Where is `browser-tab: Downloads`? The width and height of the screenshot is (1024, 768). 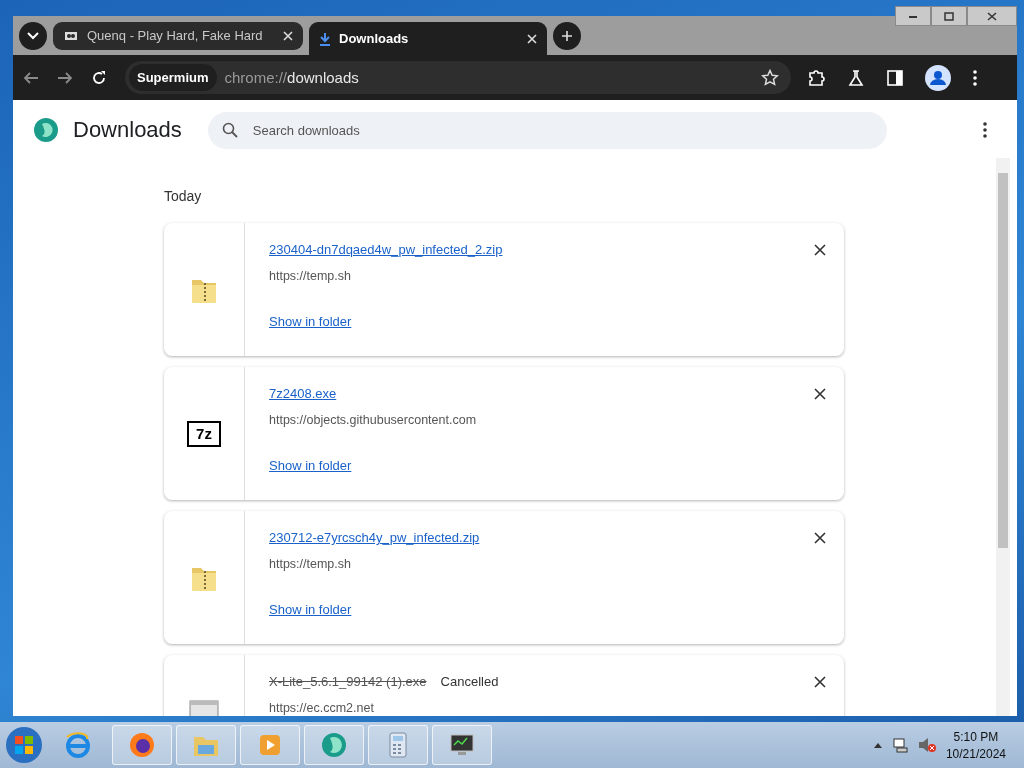 browser-tab: Downloads is located at coordinates (428, 38).